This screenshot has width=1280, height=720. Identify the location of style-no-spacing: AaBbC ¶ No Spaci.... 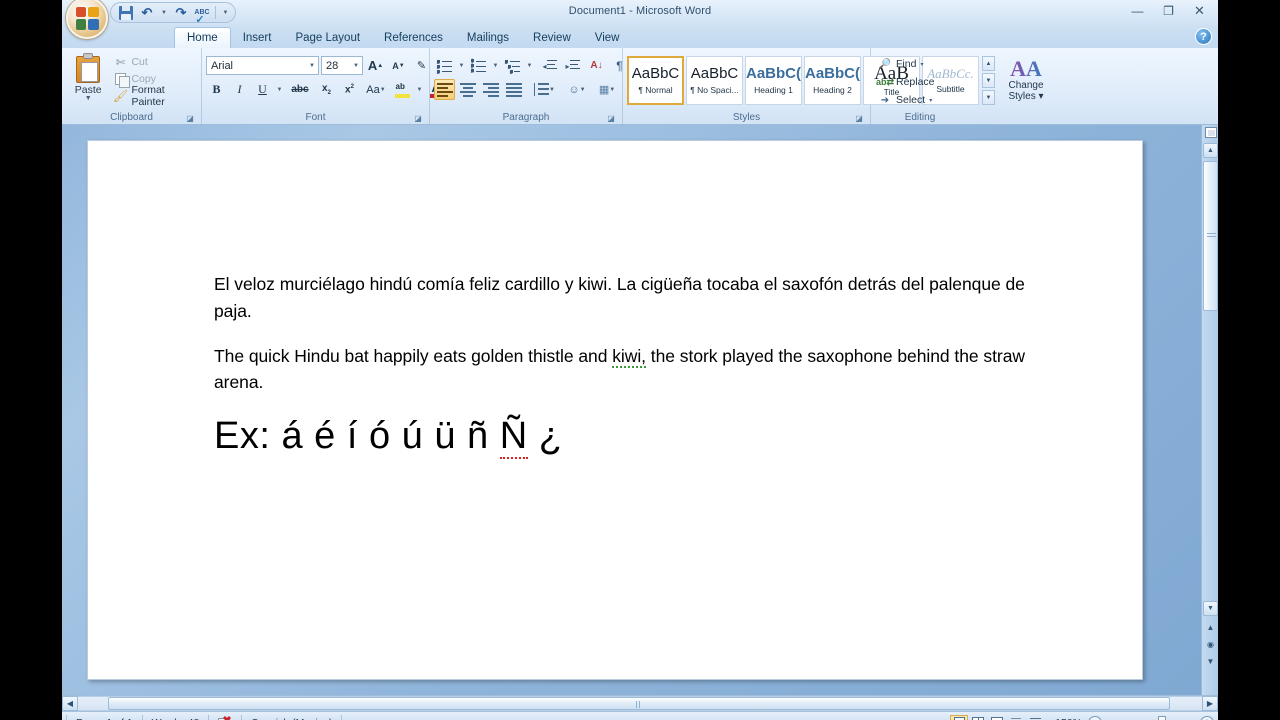
(714, 80).